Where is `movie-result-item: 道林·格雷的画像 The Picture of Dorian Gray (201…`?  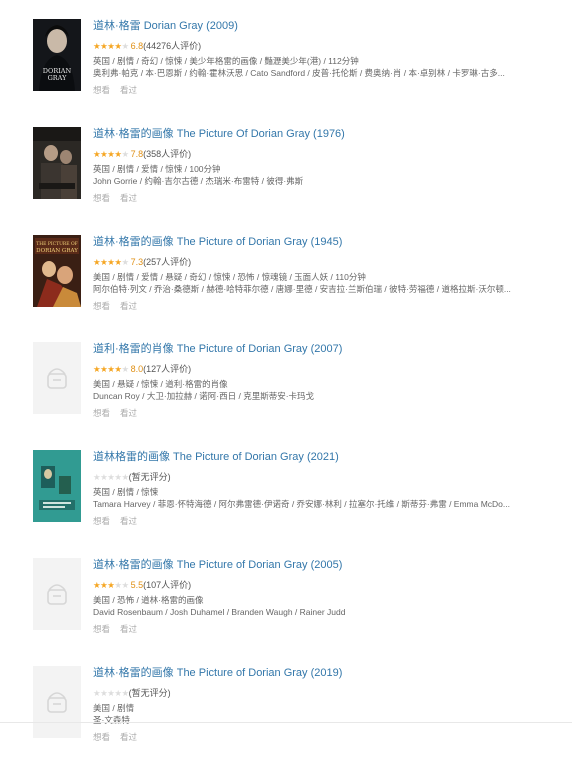
movie-result-item: 道林·格雷的画像 The Picture of Dorian Gray (201… is located at coordinates (286, 720).